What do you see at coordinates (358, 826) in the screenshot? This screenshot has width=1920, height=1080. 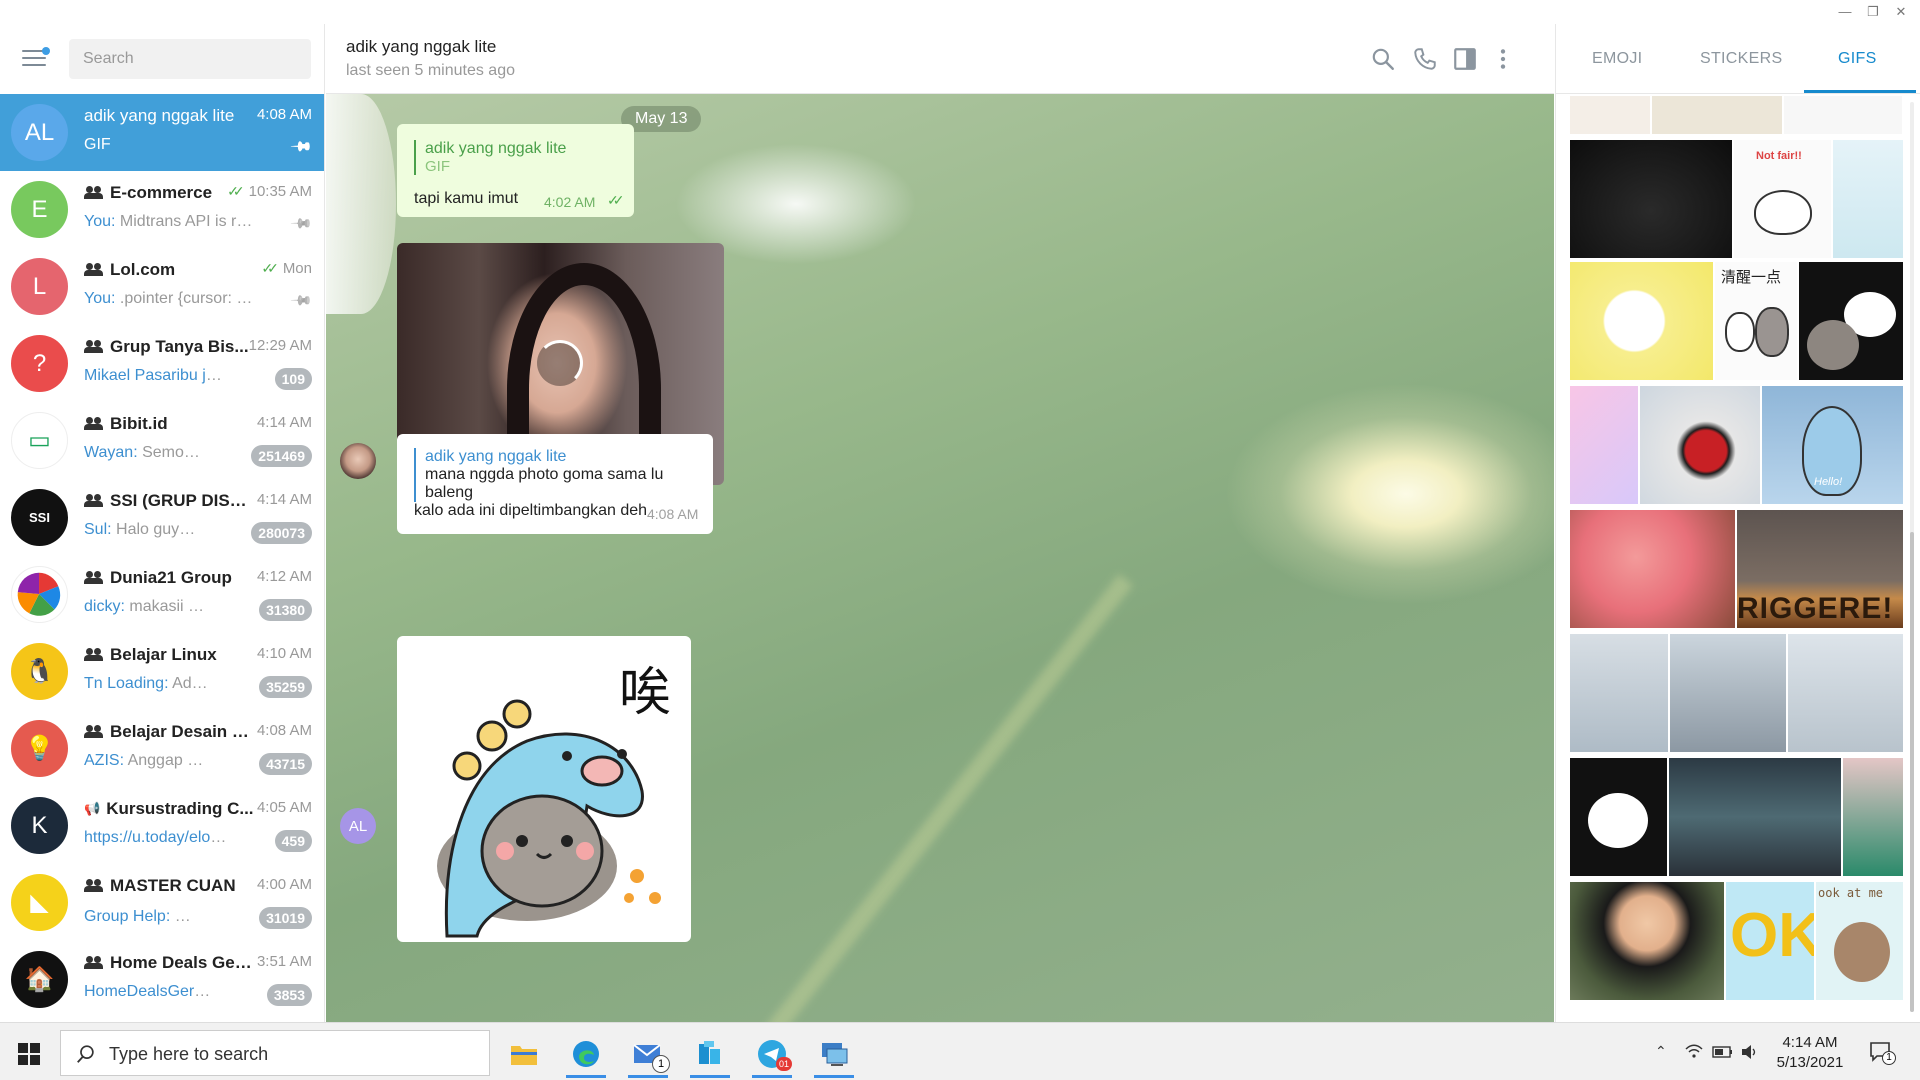 I see `sender-avatar: AL` at bounding box center [358, 826].